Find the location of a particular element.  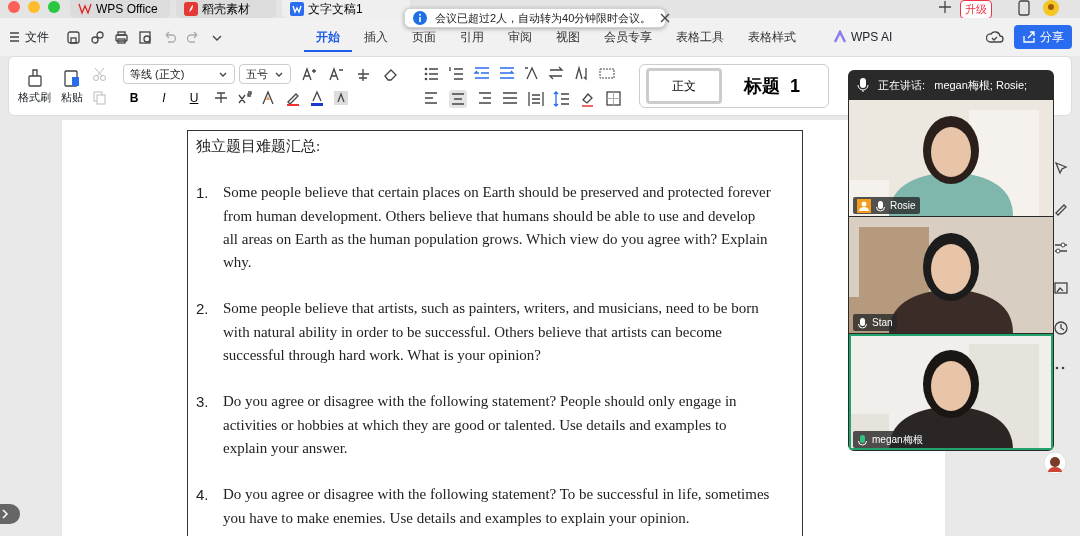

settings-sliders-icon is located at coordinates (1061, 248).